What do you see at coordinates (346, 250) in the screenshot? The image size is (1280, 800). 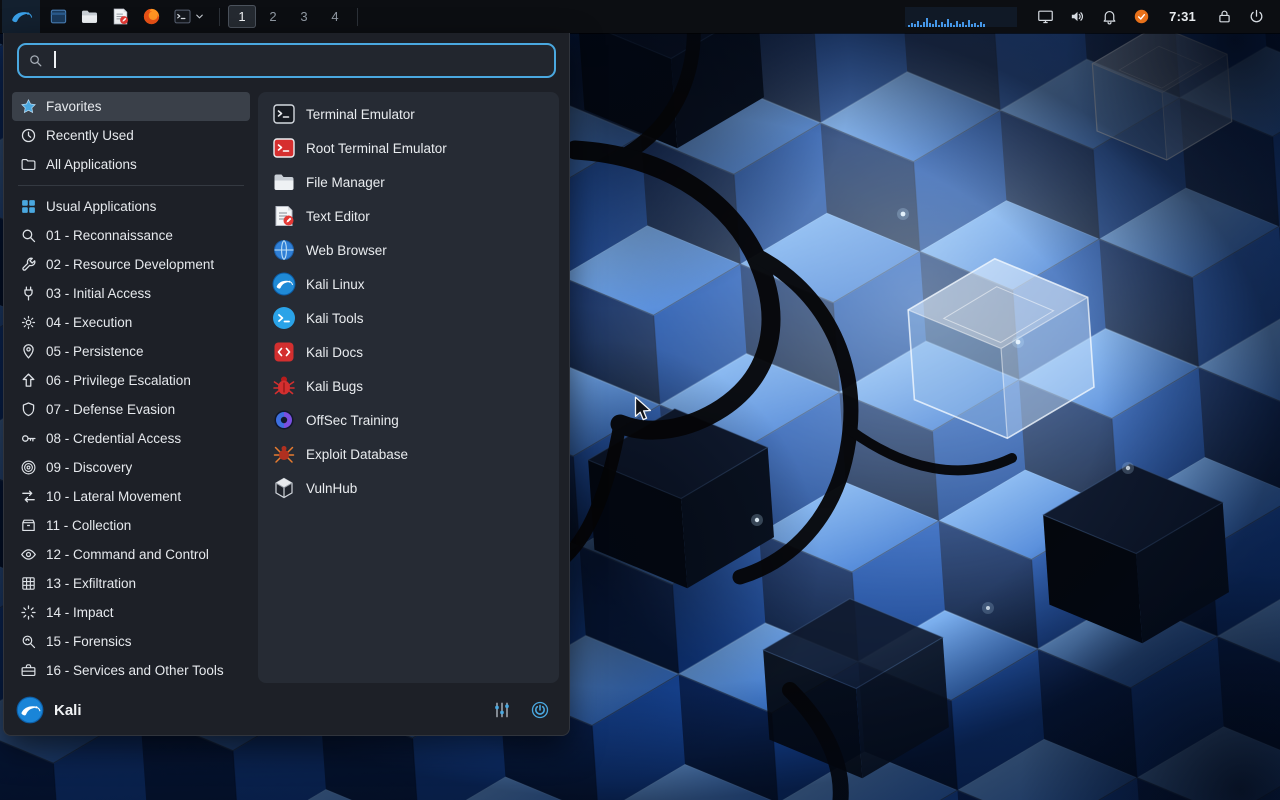 I see `app-label: Web Browser` at bounding box center [346, 250].